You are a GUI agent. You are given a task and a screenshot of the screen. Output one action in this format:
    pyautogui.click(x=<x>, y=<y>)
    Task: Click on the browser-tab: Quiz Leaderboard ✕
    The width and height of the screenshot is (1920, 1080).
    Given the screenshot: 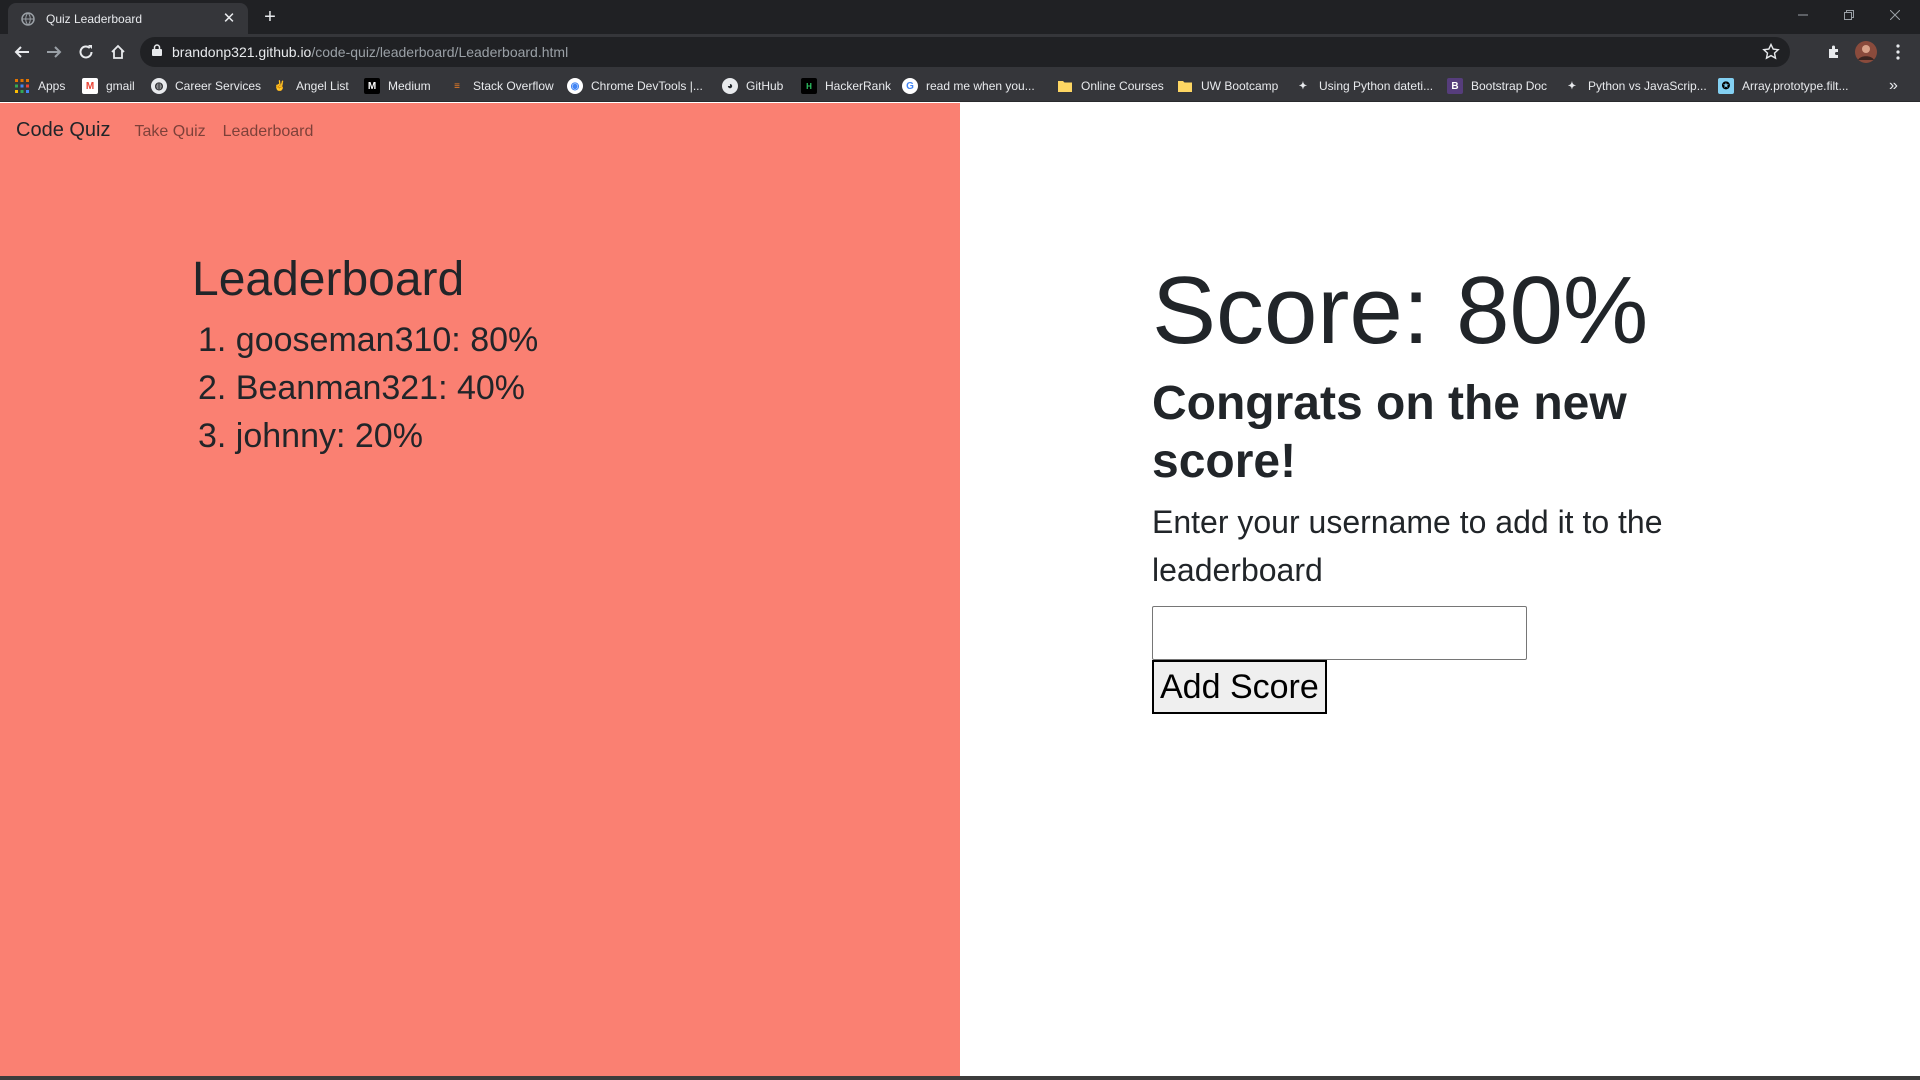 What is the action you would take?
    pyautogui.click(x=128, y=18)
    